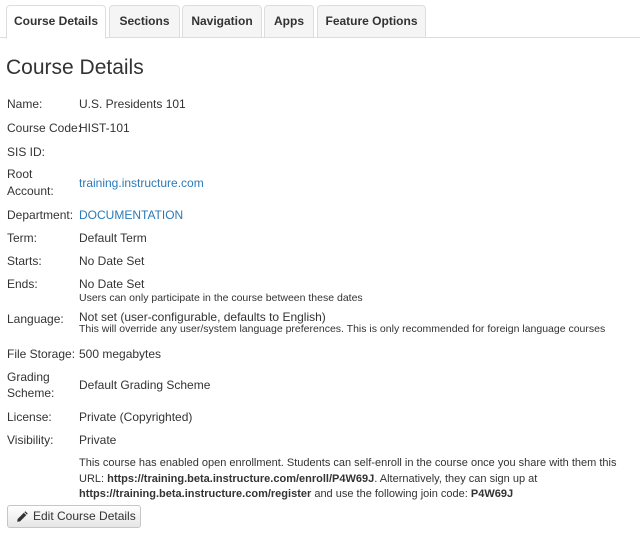 This screenshot has height=535, width=640. I want to click on root-account-link: training.instructure.com, so click(141, 183).